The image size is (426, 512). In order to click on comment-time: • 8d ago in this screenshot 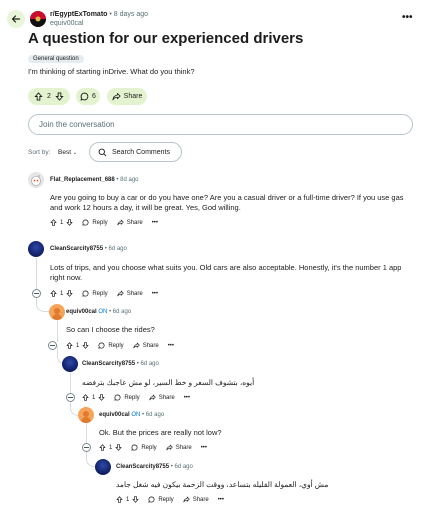, I will do `click(127, 180)`.